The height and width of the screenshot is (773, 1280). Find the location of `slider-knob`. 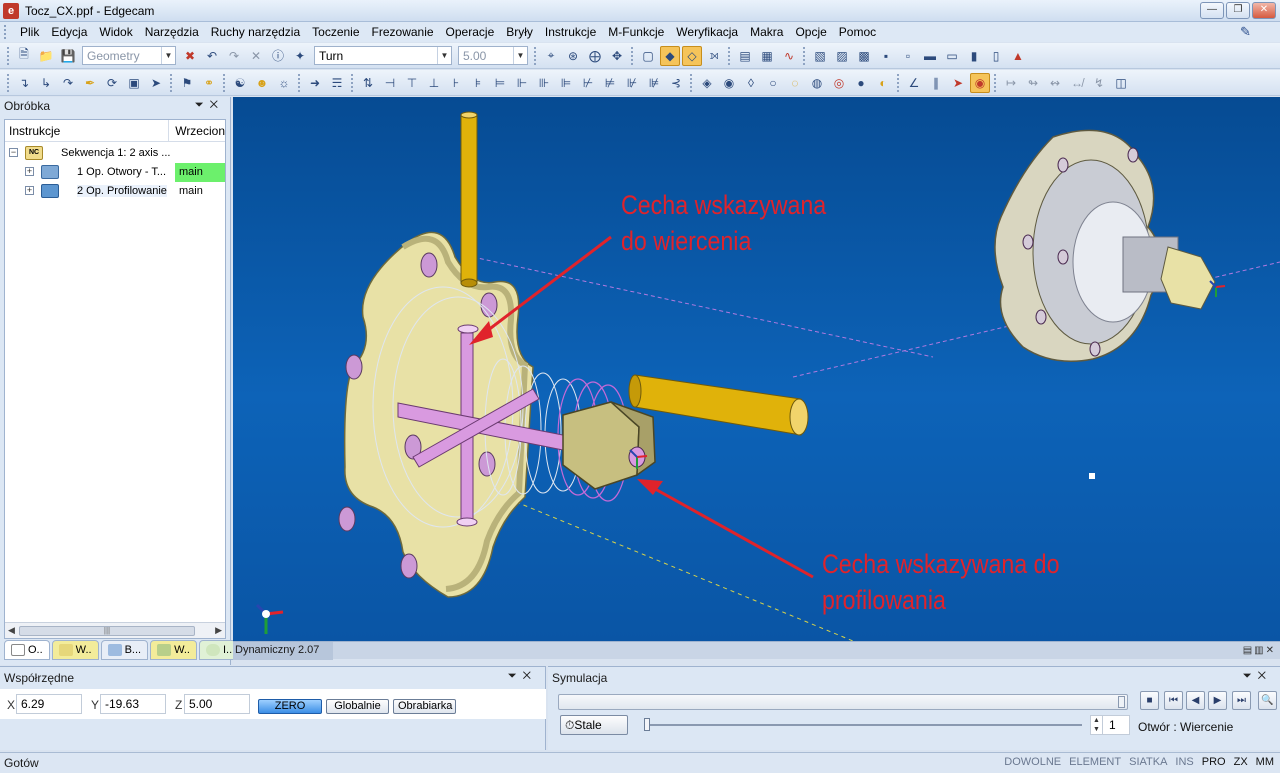

slider-knob is located at coordinates (647, 724).